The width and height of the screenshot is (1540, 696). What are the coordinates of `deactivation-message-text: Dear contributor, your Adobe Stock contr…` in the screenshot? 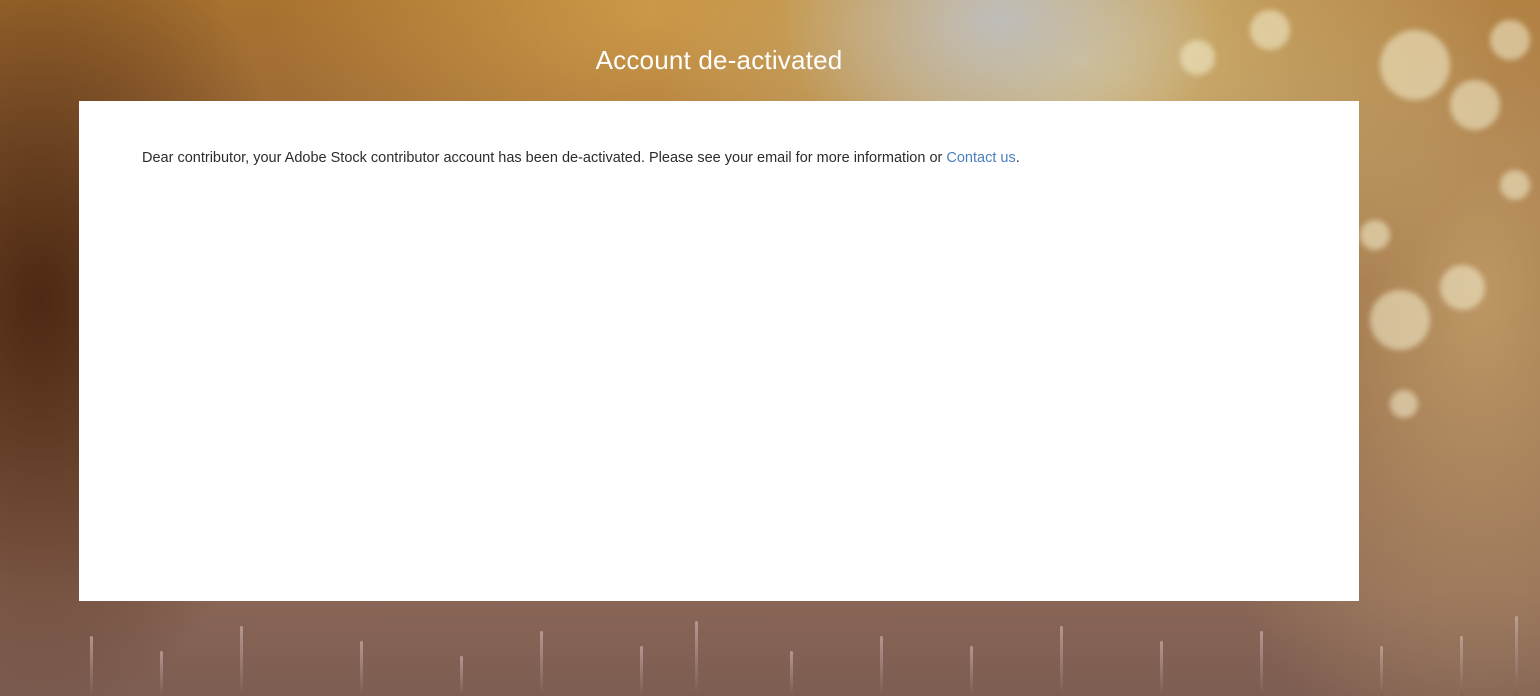 It's located at (544, 157).